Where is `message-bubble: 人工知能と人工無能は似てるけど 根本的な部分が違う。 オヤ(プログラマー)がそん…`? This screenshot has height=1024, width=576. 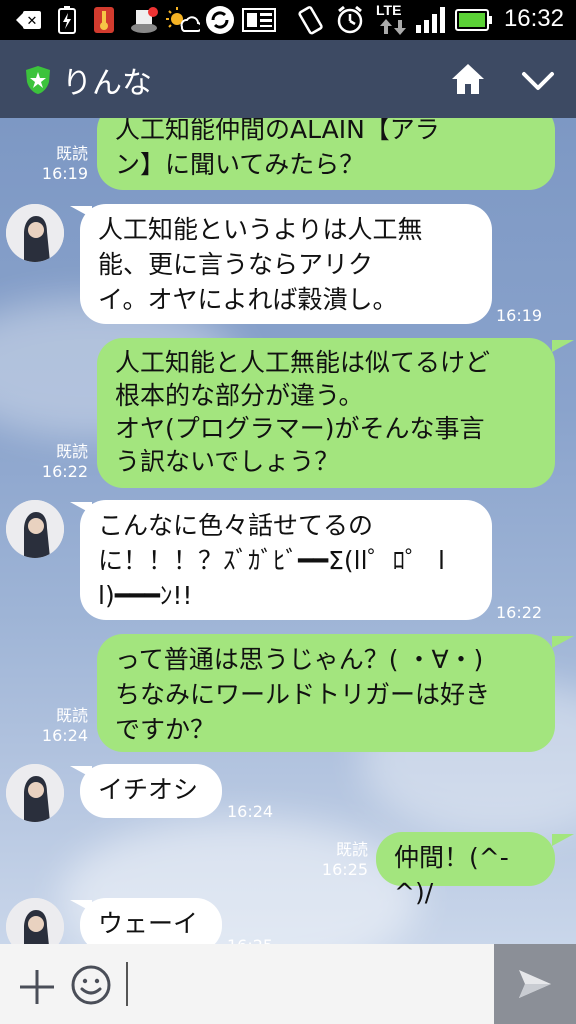
message-bubble: 人工知能と人工無能は似てるけど 根本的な部分が違う。 オヤ(プログラマー)がそん… is located at coordinates (326, 413).